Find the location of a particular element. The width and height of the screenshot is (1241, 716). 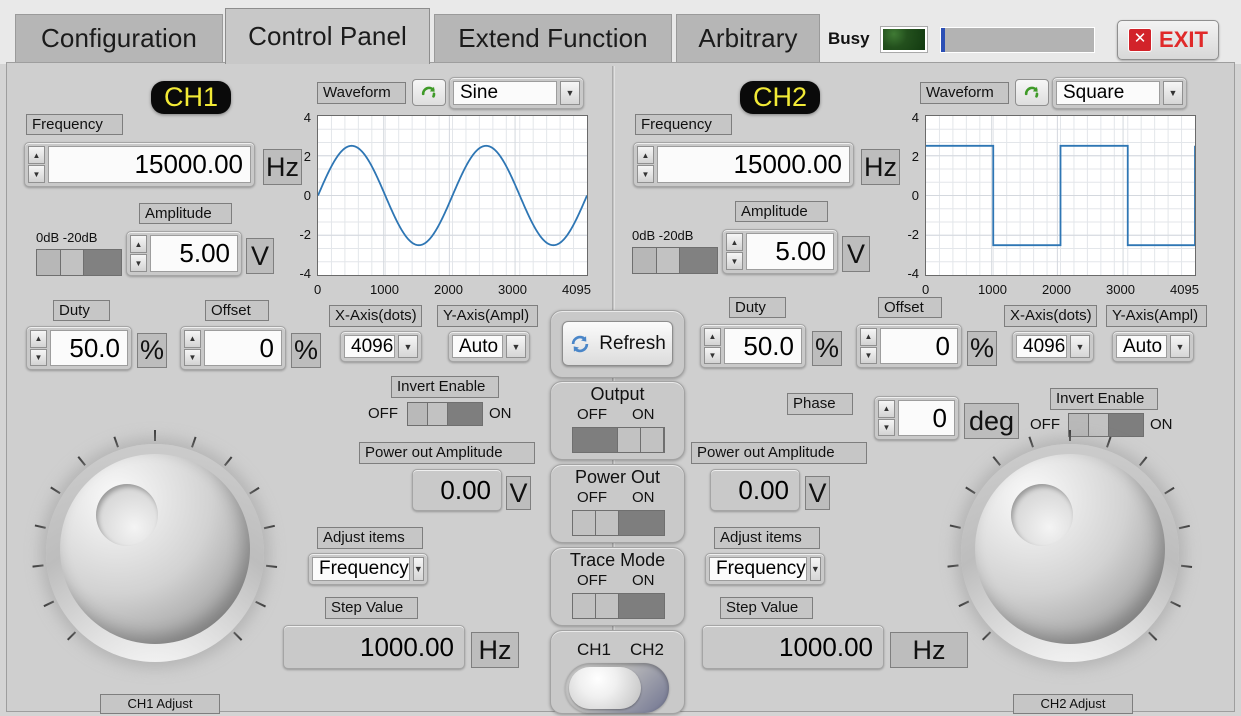

tab-arbitrary: Arbitrary is located at coordinates (748, 38).